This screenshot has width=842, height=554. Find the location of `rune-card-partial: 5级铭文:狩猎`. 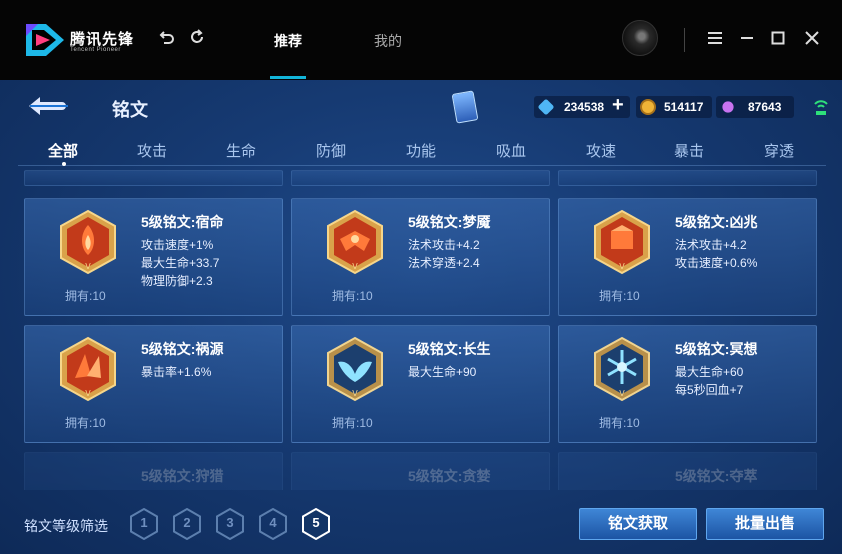

rune-card-partial: 5级铭文:狩猎 is located at coordinates (153, 471).